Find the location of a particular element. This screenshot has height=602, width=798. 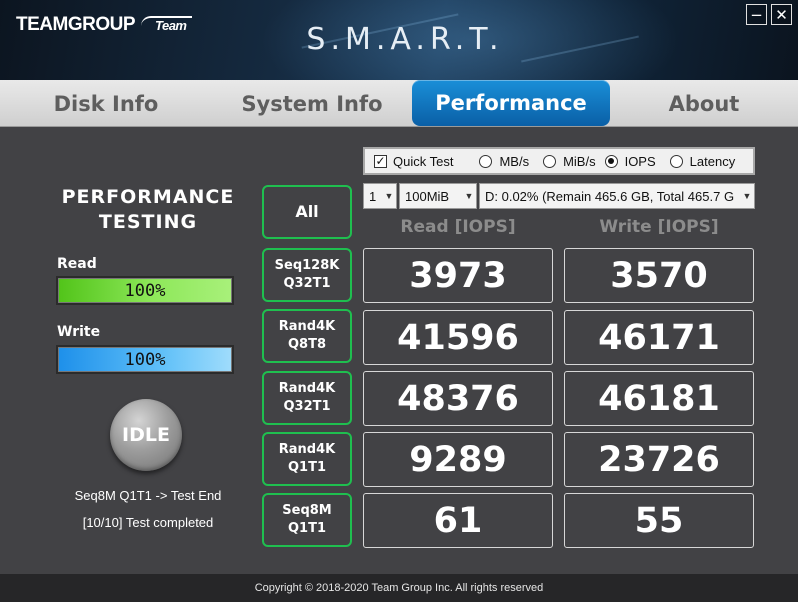

close-button: ✕ is located at coordinates (781, 14).